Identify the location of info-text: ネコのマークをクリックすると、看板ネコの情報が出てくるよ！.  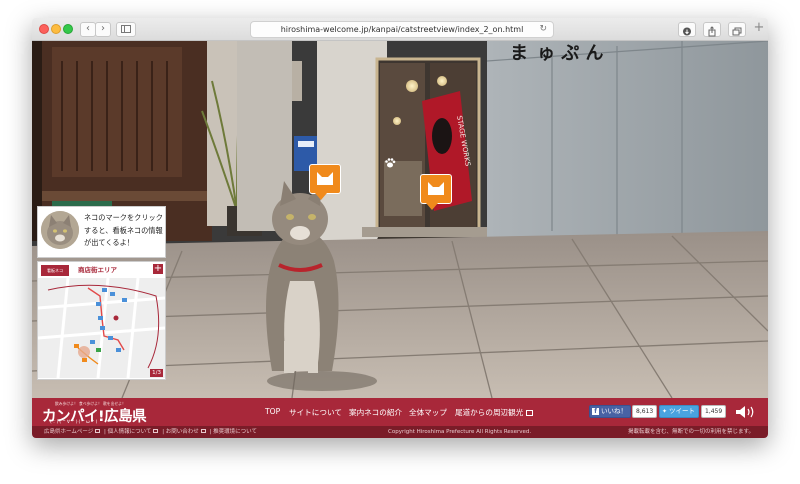
(123, 230).